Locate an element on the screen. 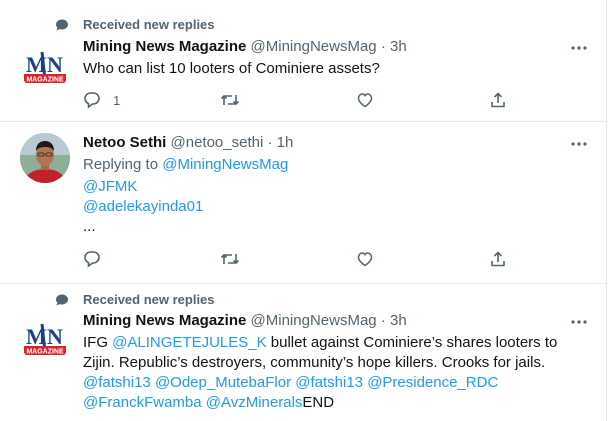 The width and height of the screenshot is (612, 421). text-segment: END is located at coordinates (318, 402).